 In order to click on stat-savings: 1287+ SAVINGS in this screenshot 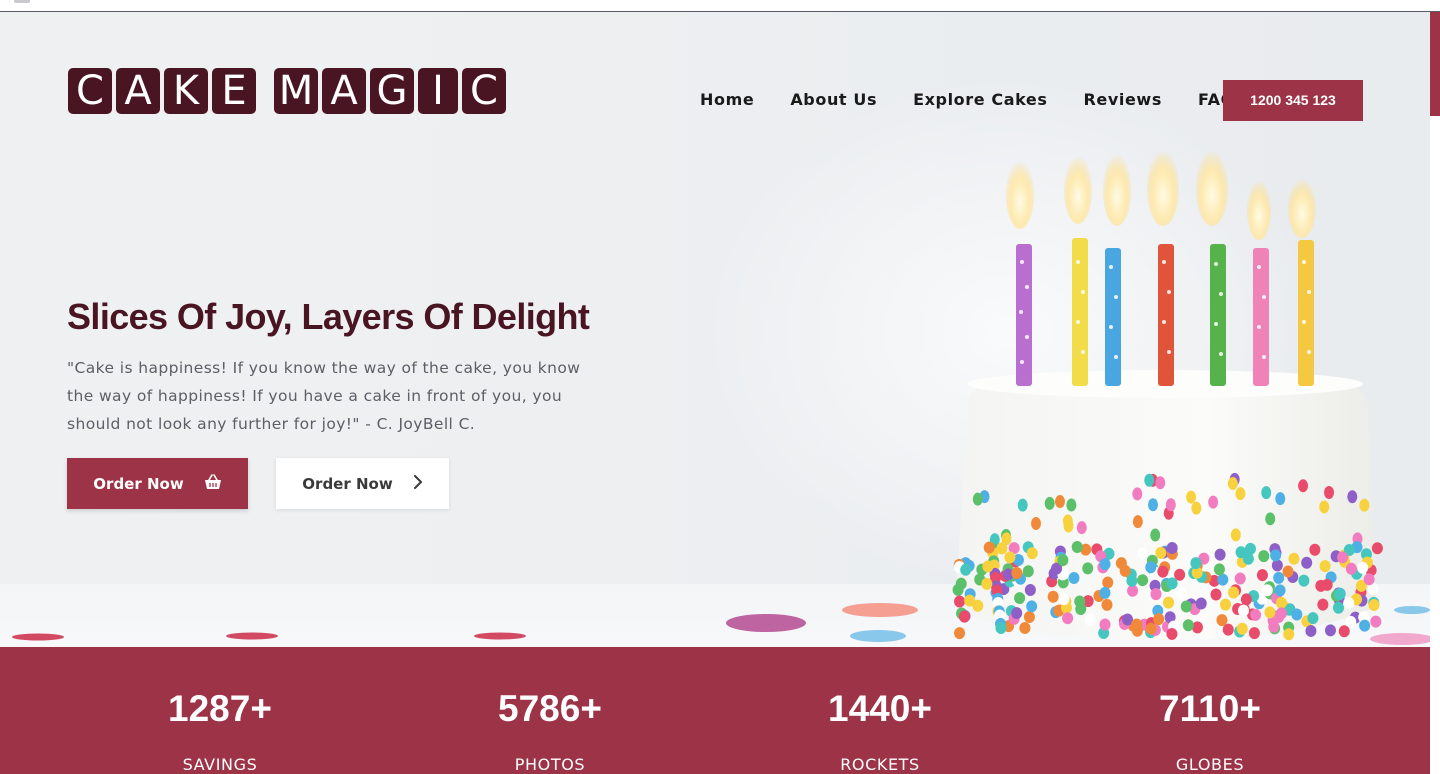, I will do `click(220, 710)`.